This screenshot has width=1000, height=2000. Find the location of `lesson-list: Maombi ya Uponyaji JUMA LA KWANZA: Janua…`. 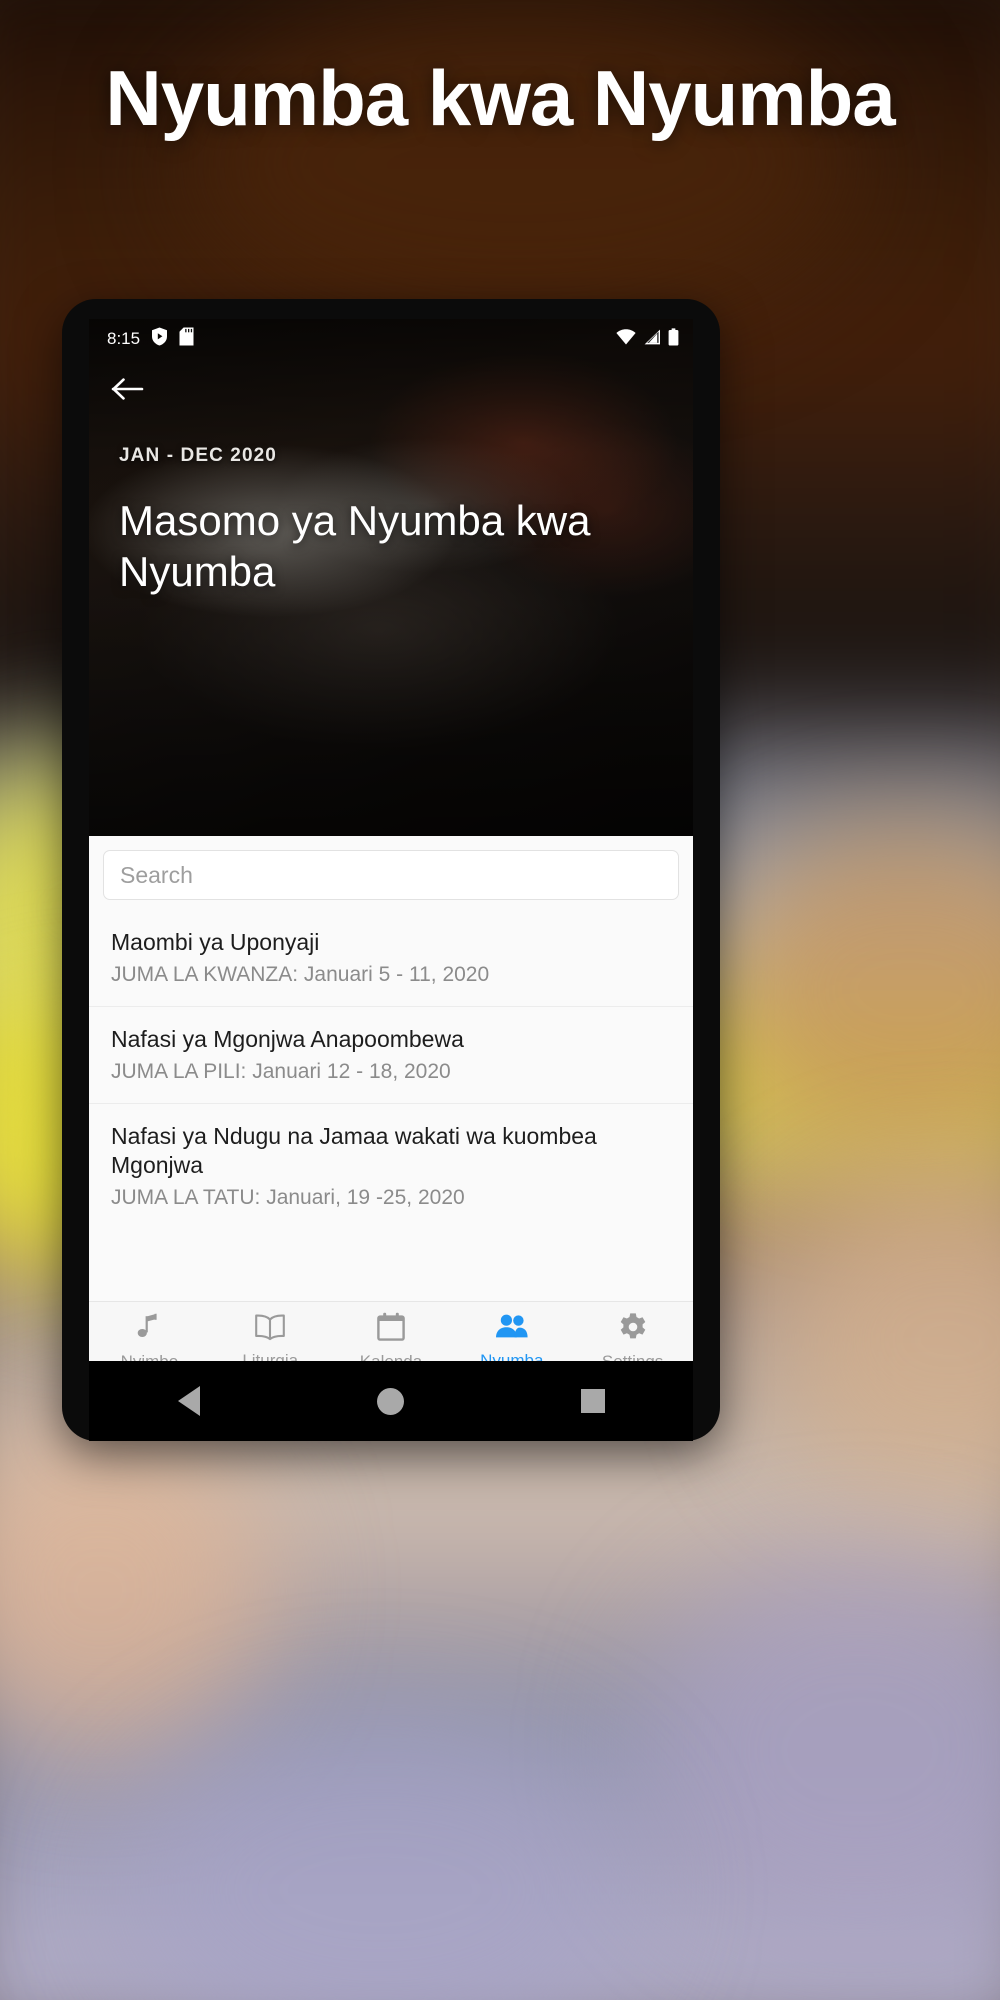

lesson-list: Maombi ya Uponyaji JUMA LA KWANZA: Janua… is located at coordinates (391, 1105).